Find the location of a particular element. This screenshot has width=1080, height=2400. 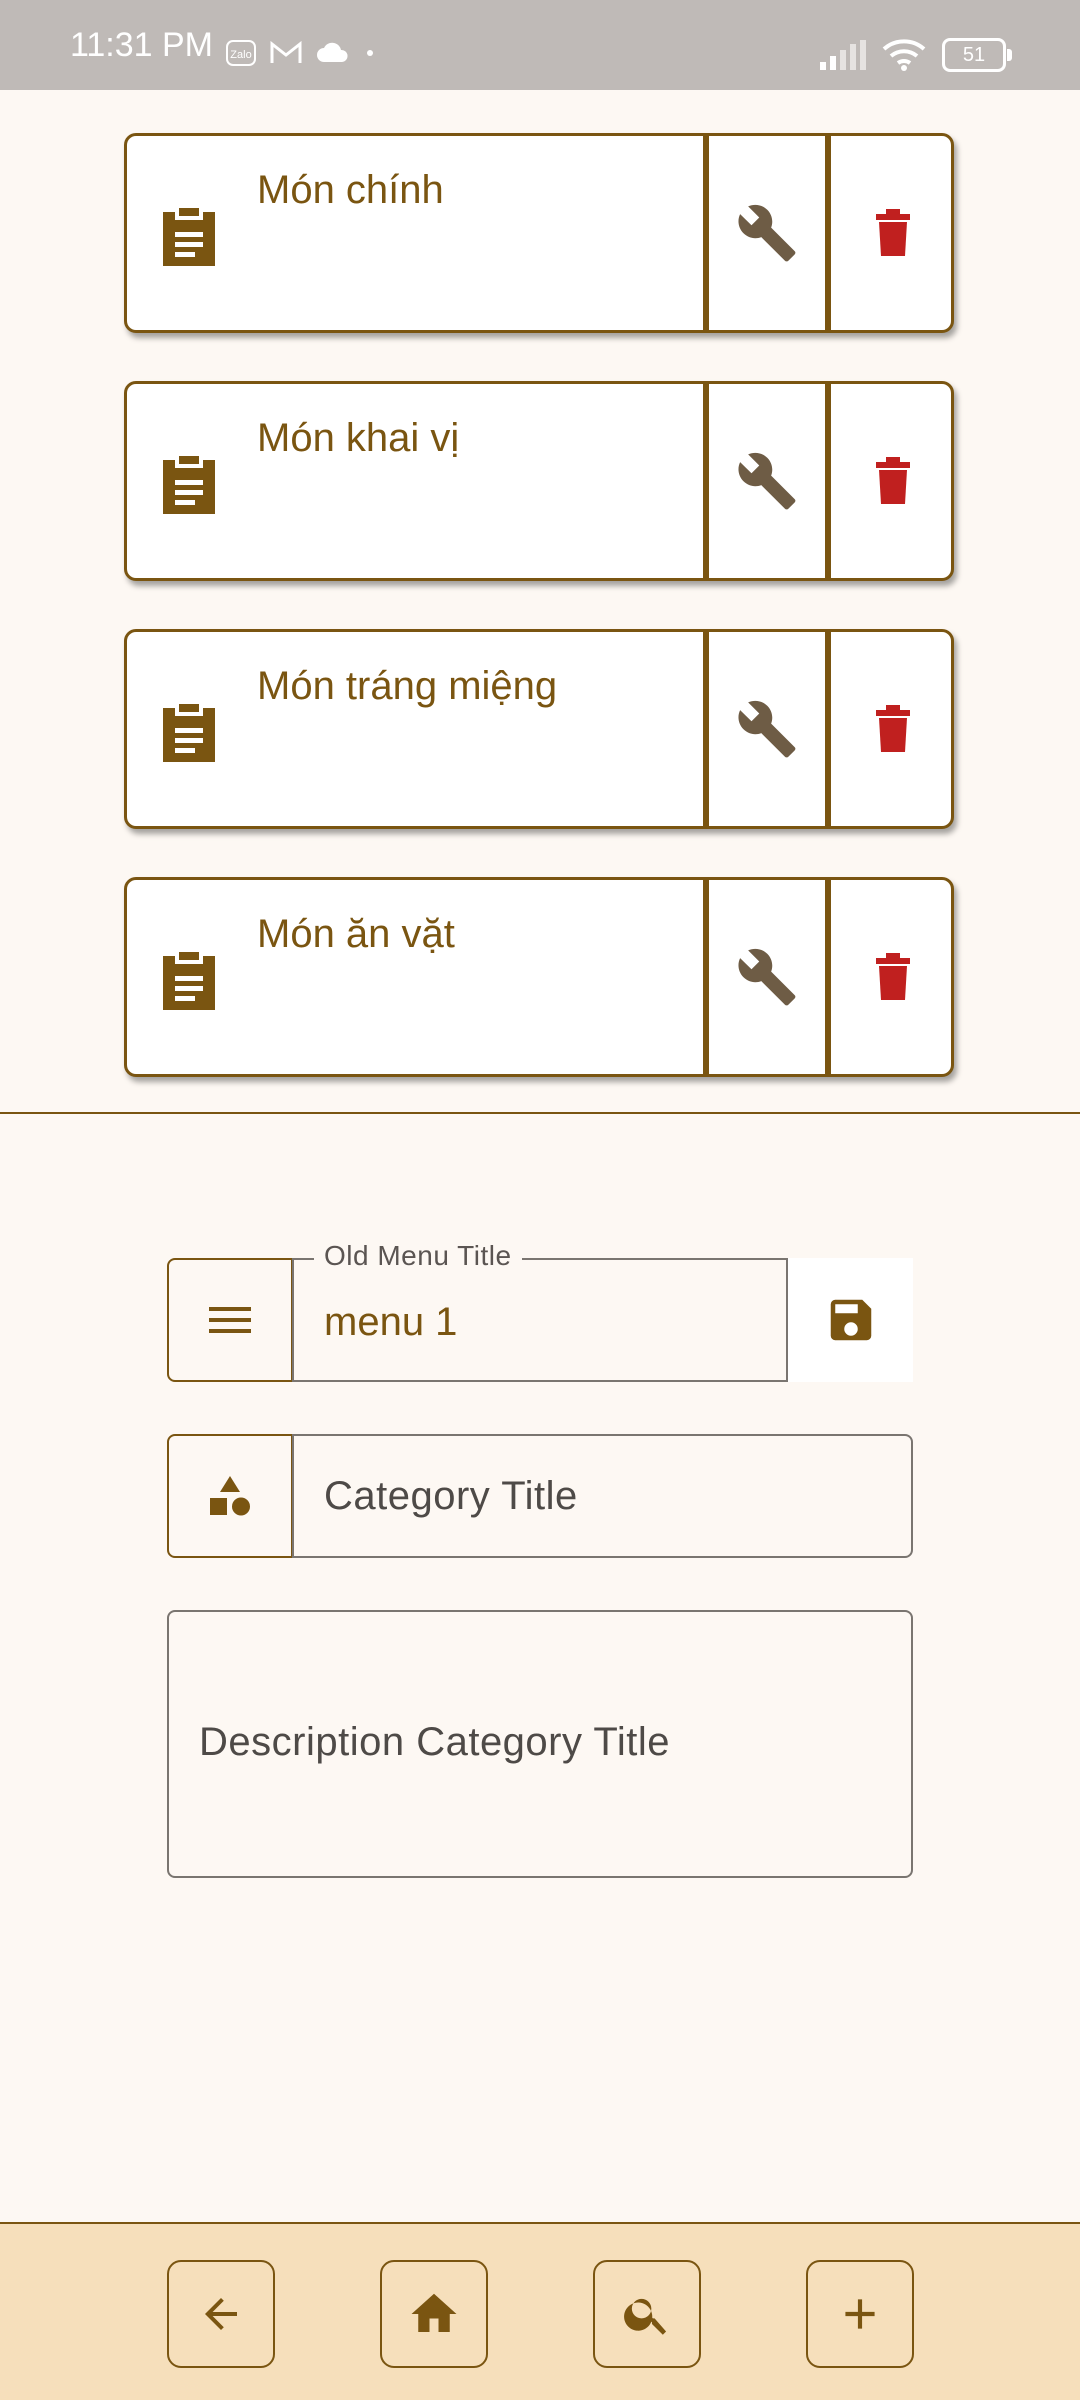

category-prefix is located at coordinates (230, 1496).